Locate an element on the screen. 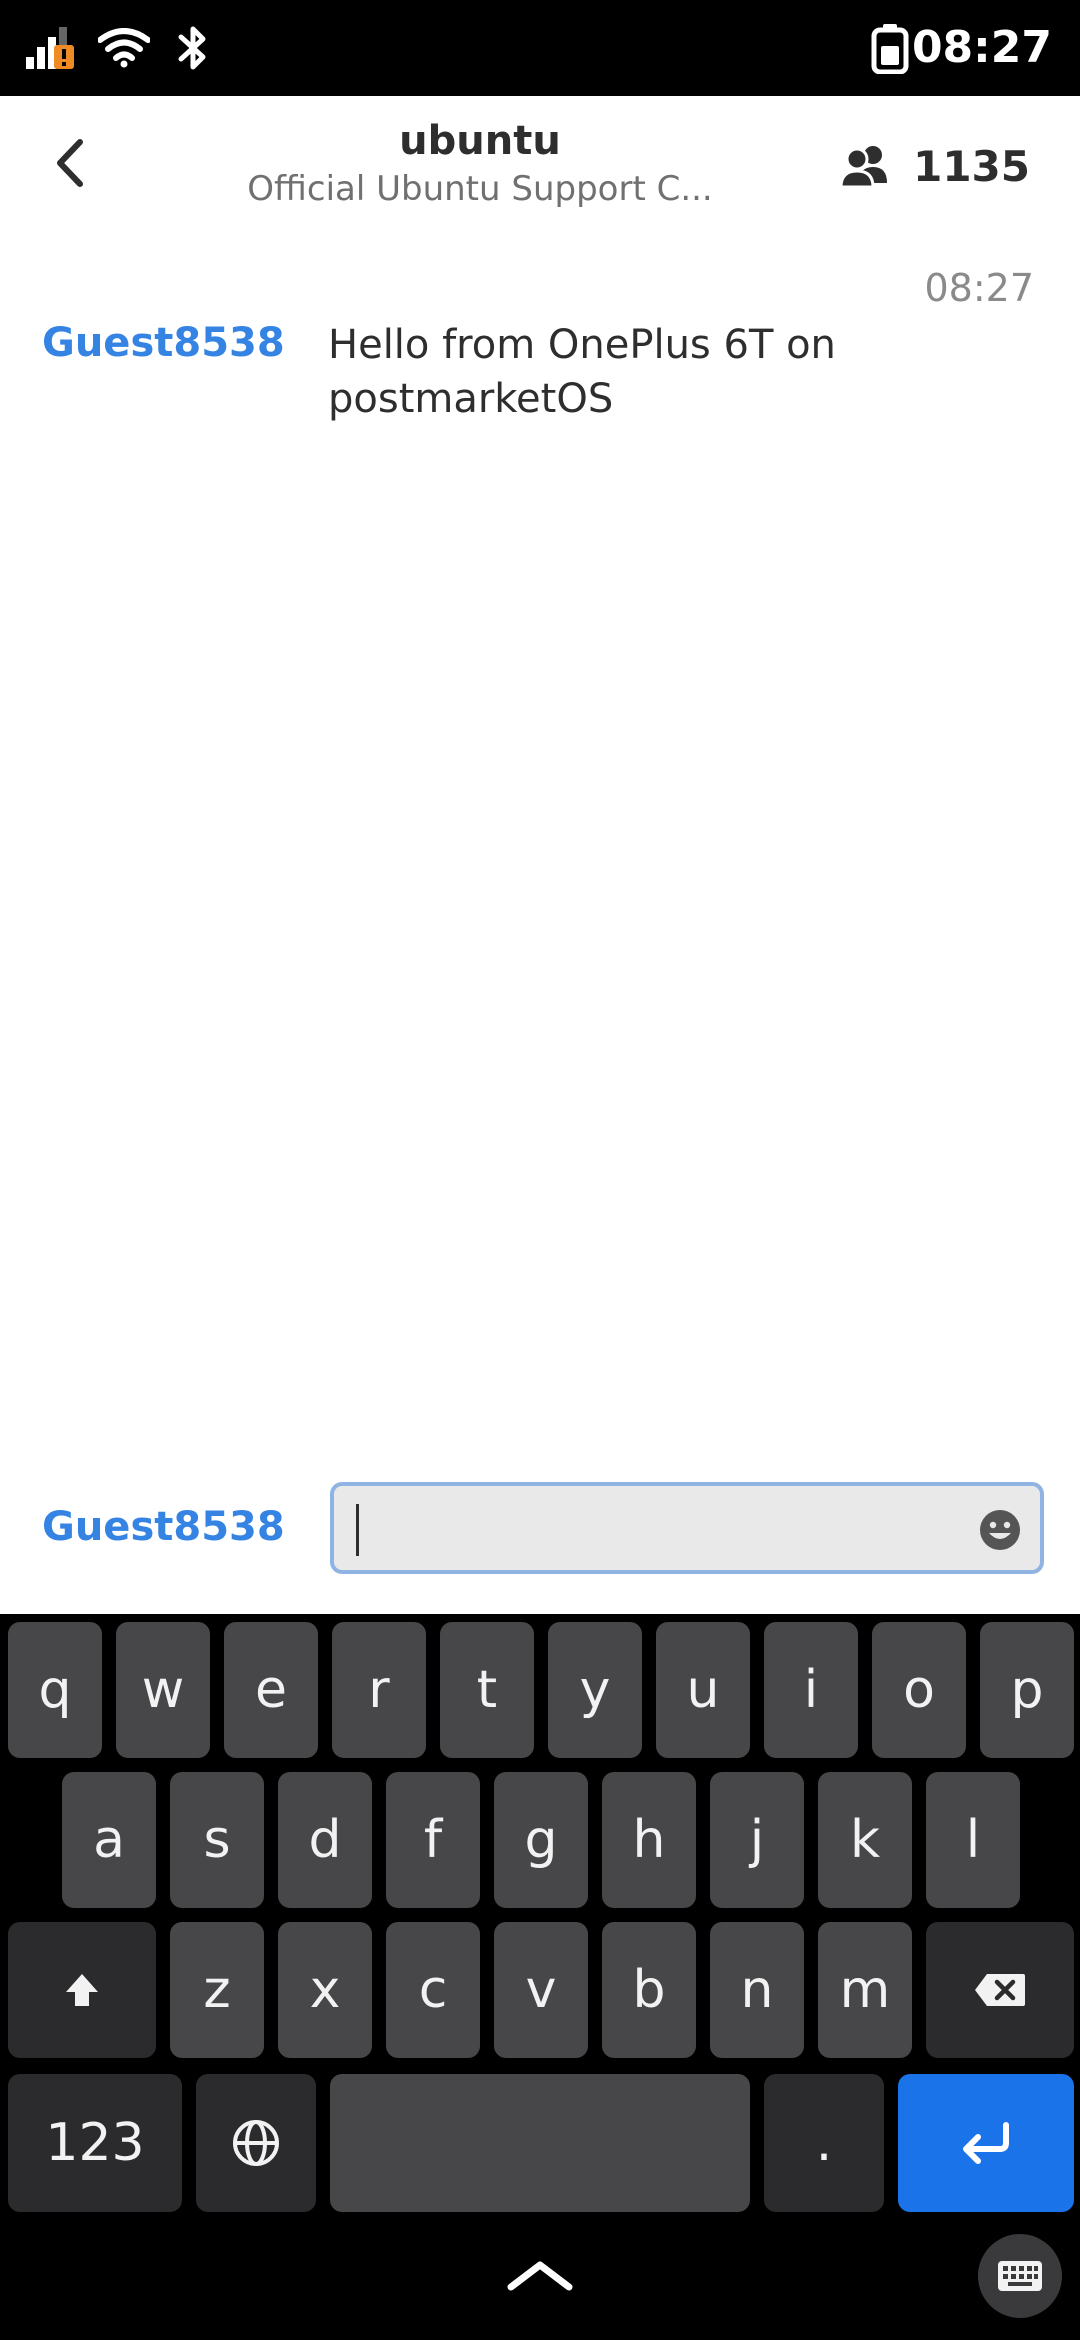 Image resolution: width=1080 pixels, height=2340 pixels. key-a: a is located at coordinates (109, 1840).